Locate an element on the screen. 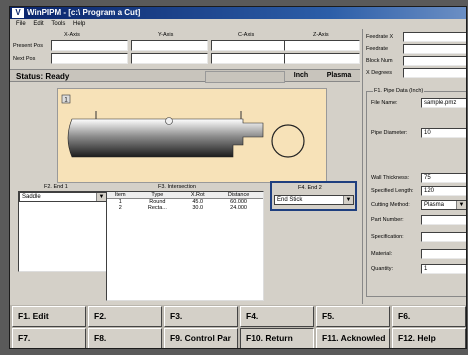 Image resolution: width=468 pixels, height=355 pixels. specification-field is located at coordinates (443, 237).